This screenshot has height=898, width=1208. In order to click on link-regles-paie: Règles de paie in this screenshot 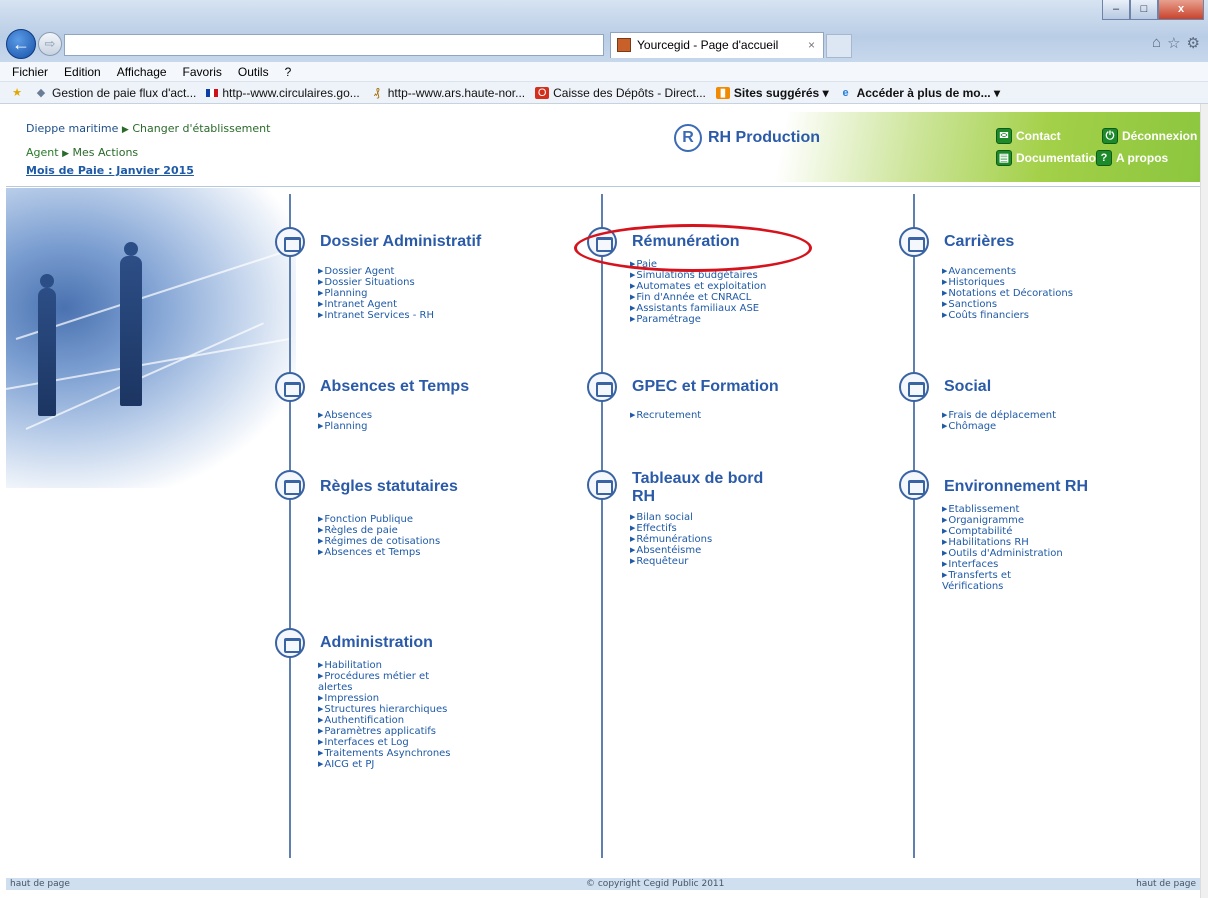, I will do `click(393, 530)`.